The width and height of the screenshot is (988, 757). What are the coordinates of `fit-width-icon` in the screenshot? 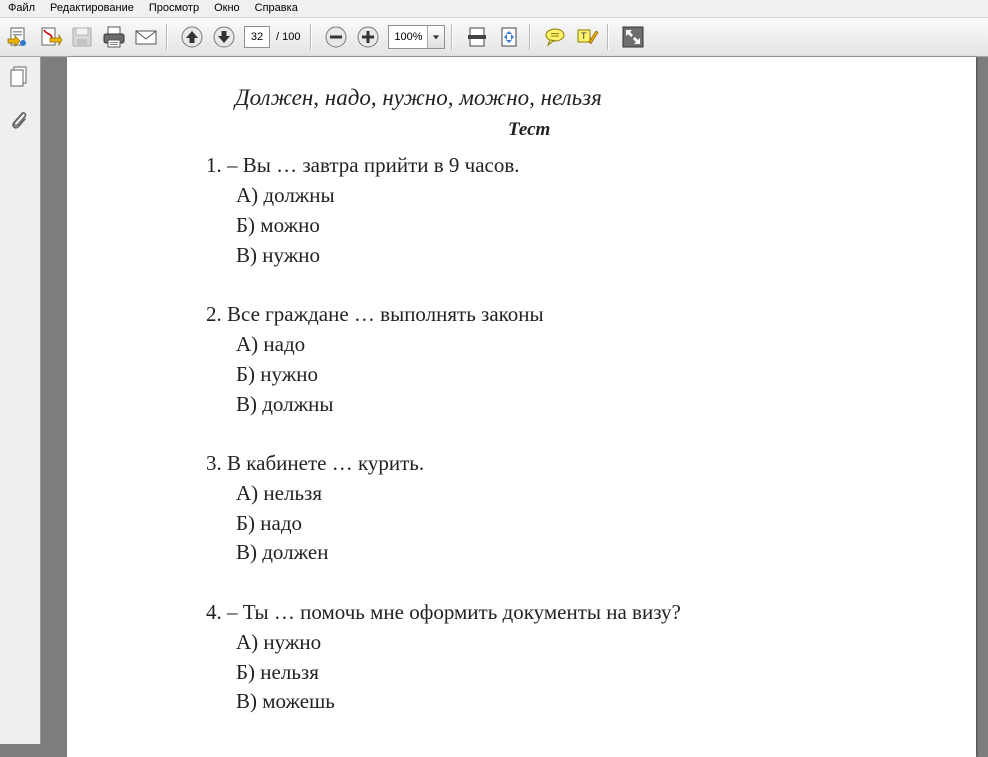 It's located at (509, 37).